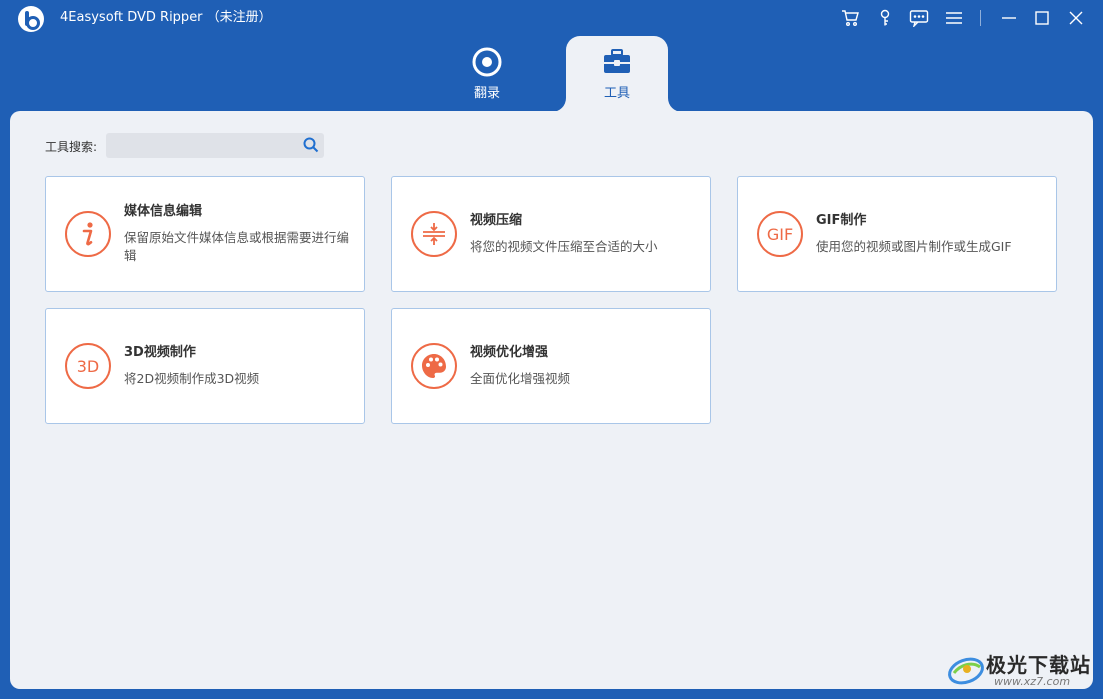 The image size is (1103, 699). I want to click on toolbox-icon, so click(617, 62).